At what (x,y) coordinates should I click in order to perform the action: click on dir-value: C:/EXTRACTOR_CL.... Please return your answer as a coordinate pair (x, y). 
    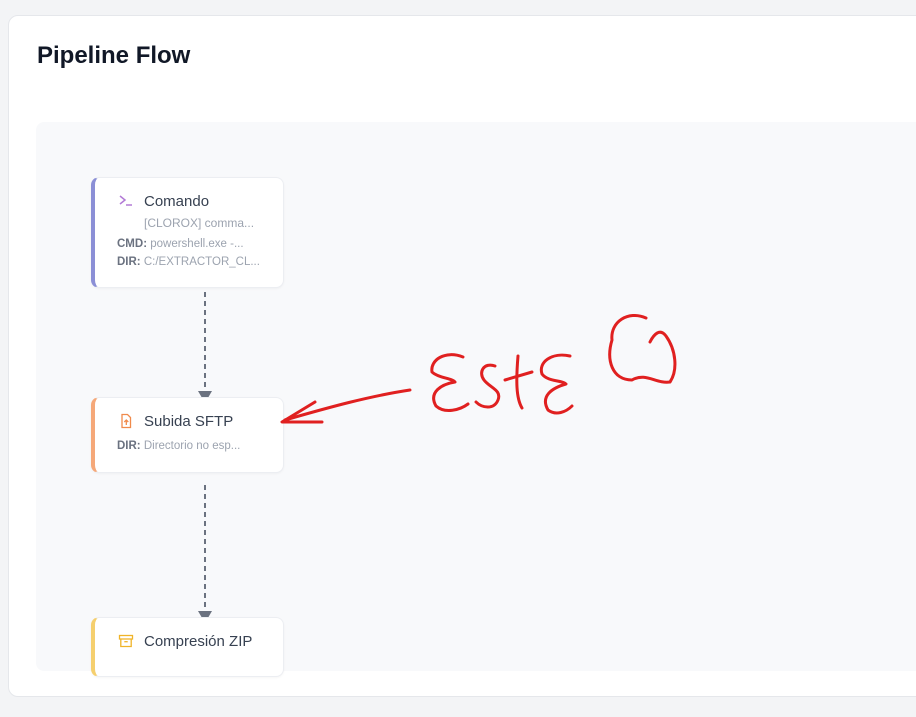
    Looking at the image, I should click on (201, 262).